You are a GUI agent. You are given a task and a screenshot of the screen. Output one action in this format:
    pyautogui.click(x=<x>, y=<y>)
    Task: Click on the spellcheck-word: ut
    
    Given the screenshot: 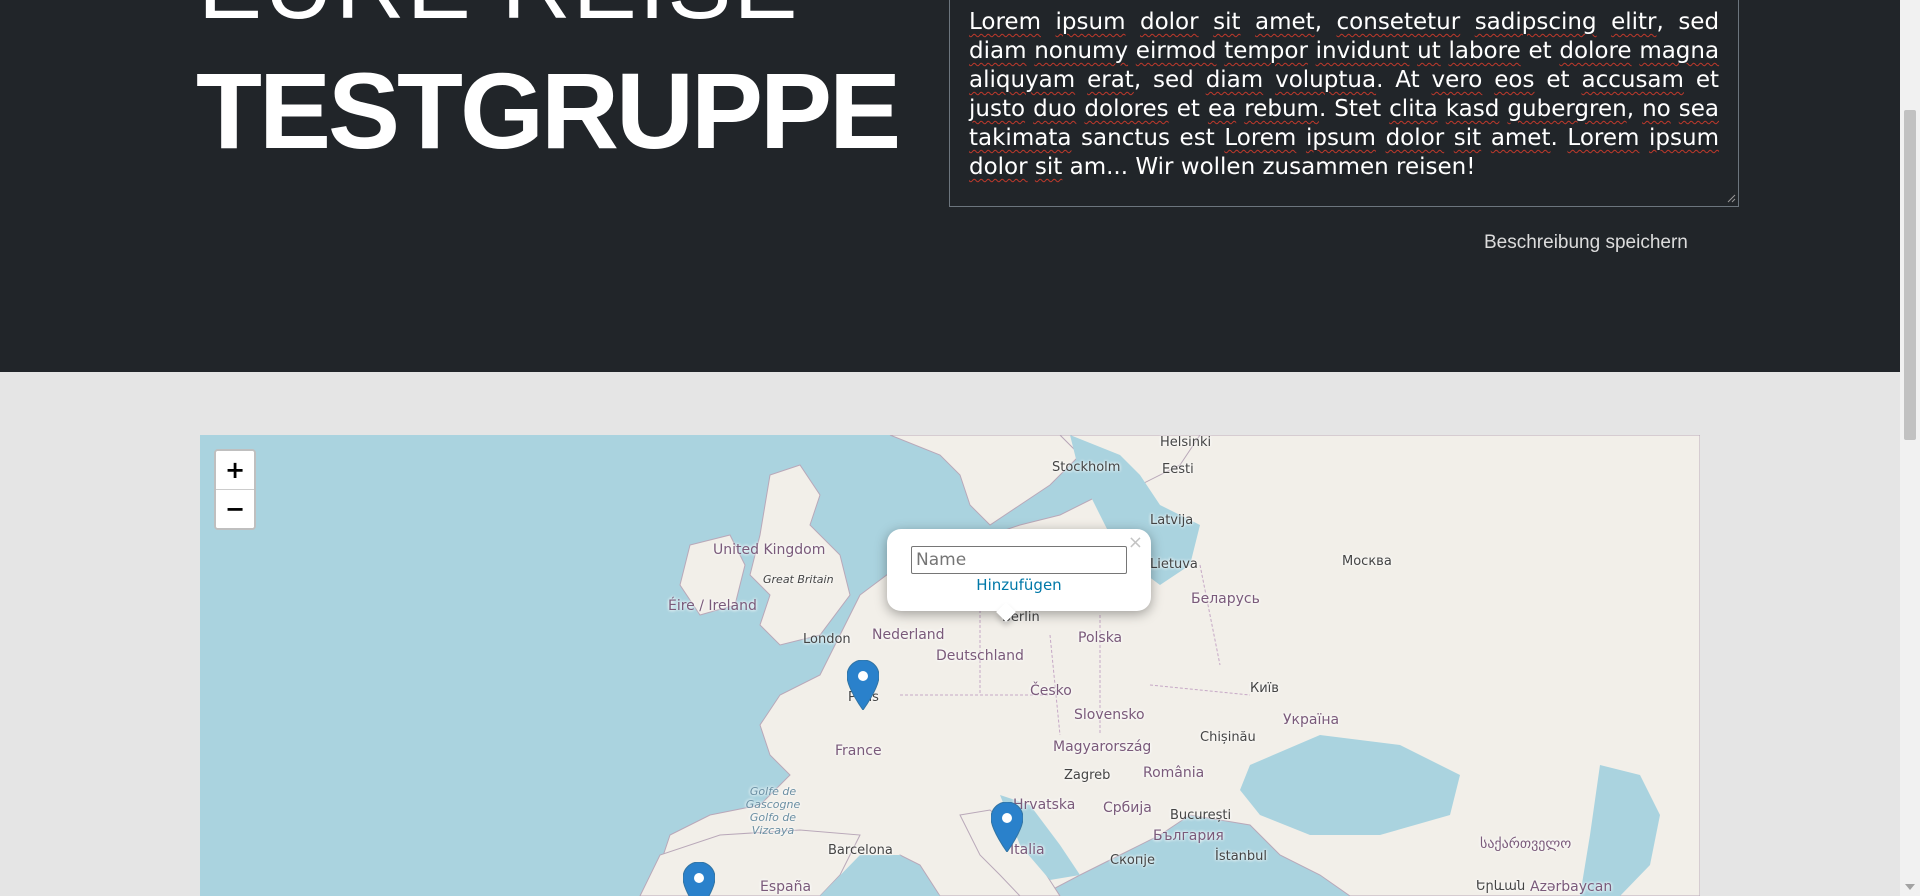 What is the action you would take?
    pyautogui.click(x=1429, y=51)
    